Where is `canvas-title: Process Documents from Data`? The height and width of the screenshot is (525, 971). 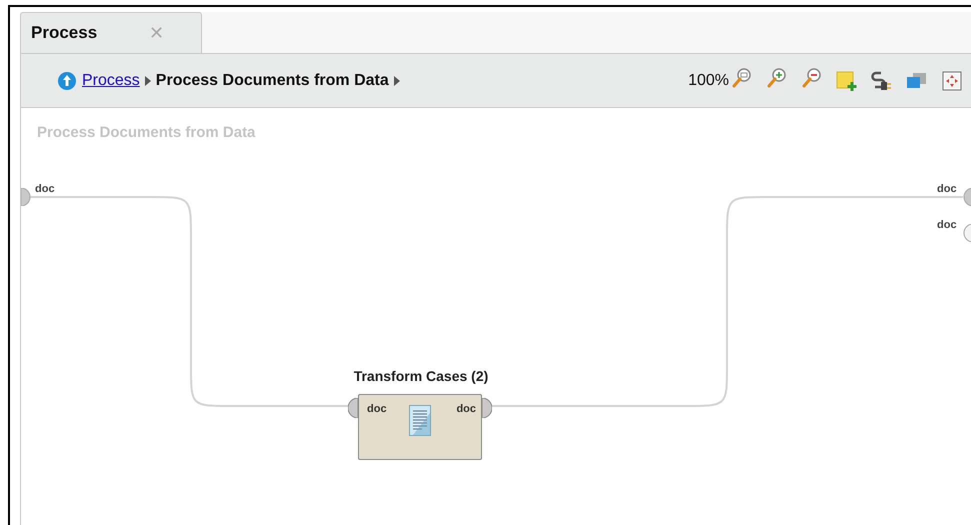
canvas-title: Process Documents from Data is located at coordinates (146, 132).